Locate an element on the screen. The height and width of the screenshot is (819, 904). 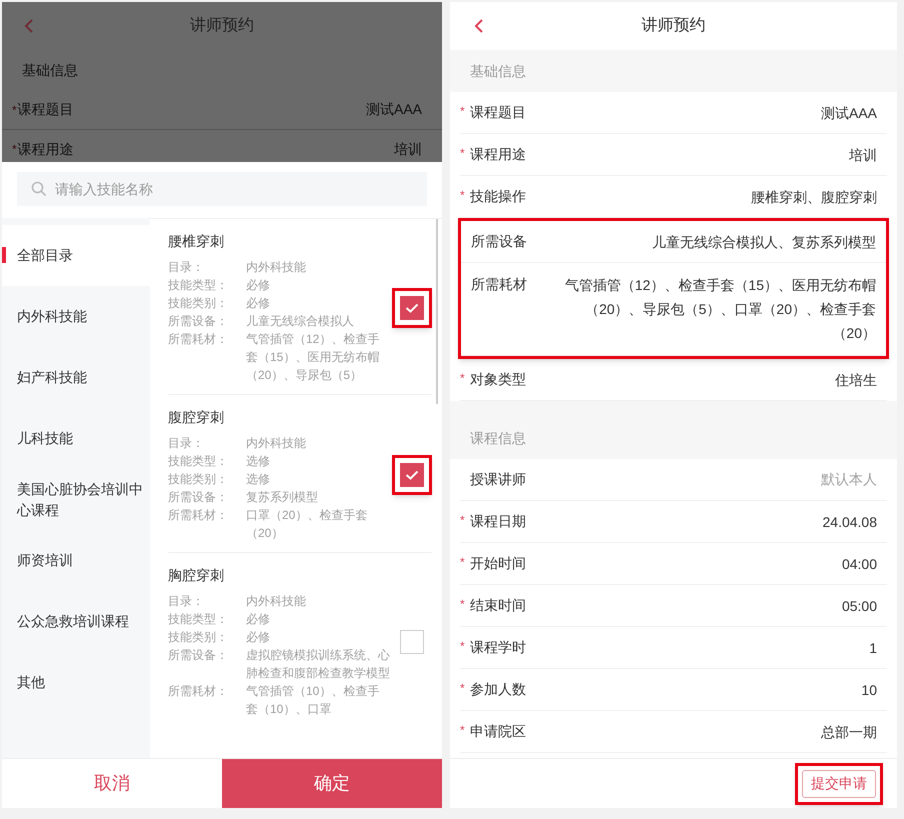
field-value: 10 is located at coordinates (869, 690).